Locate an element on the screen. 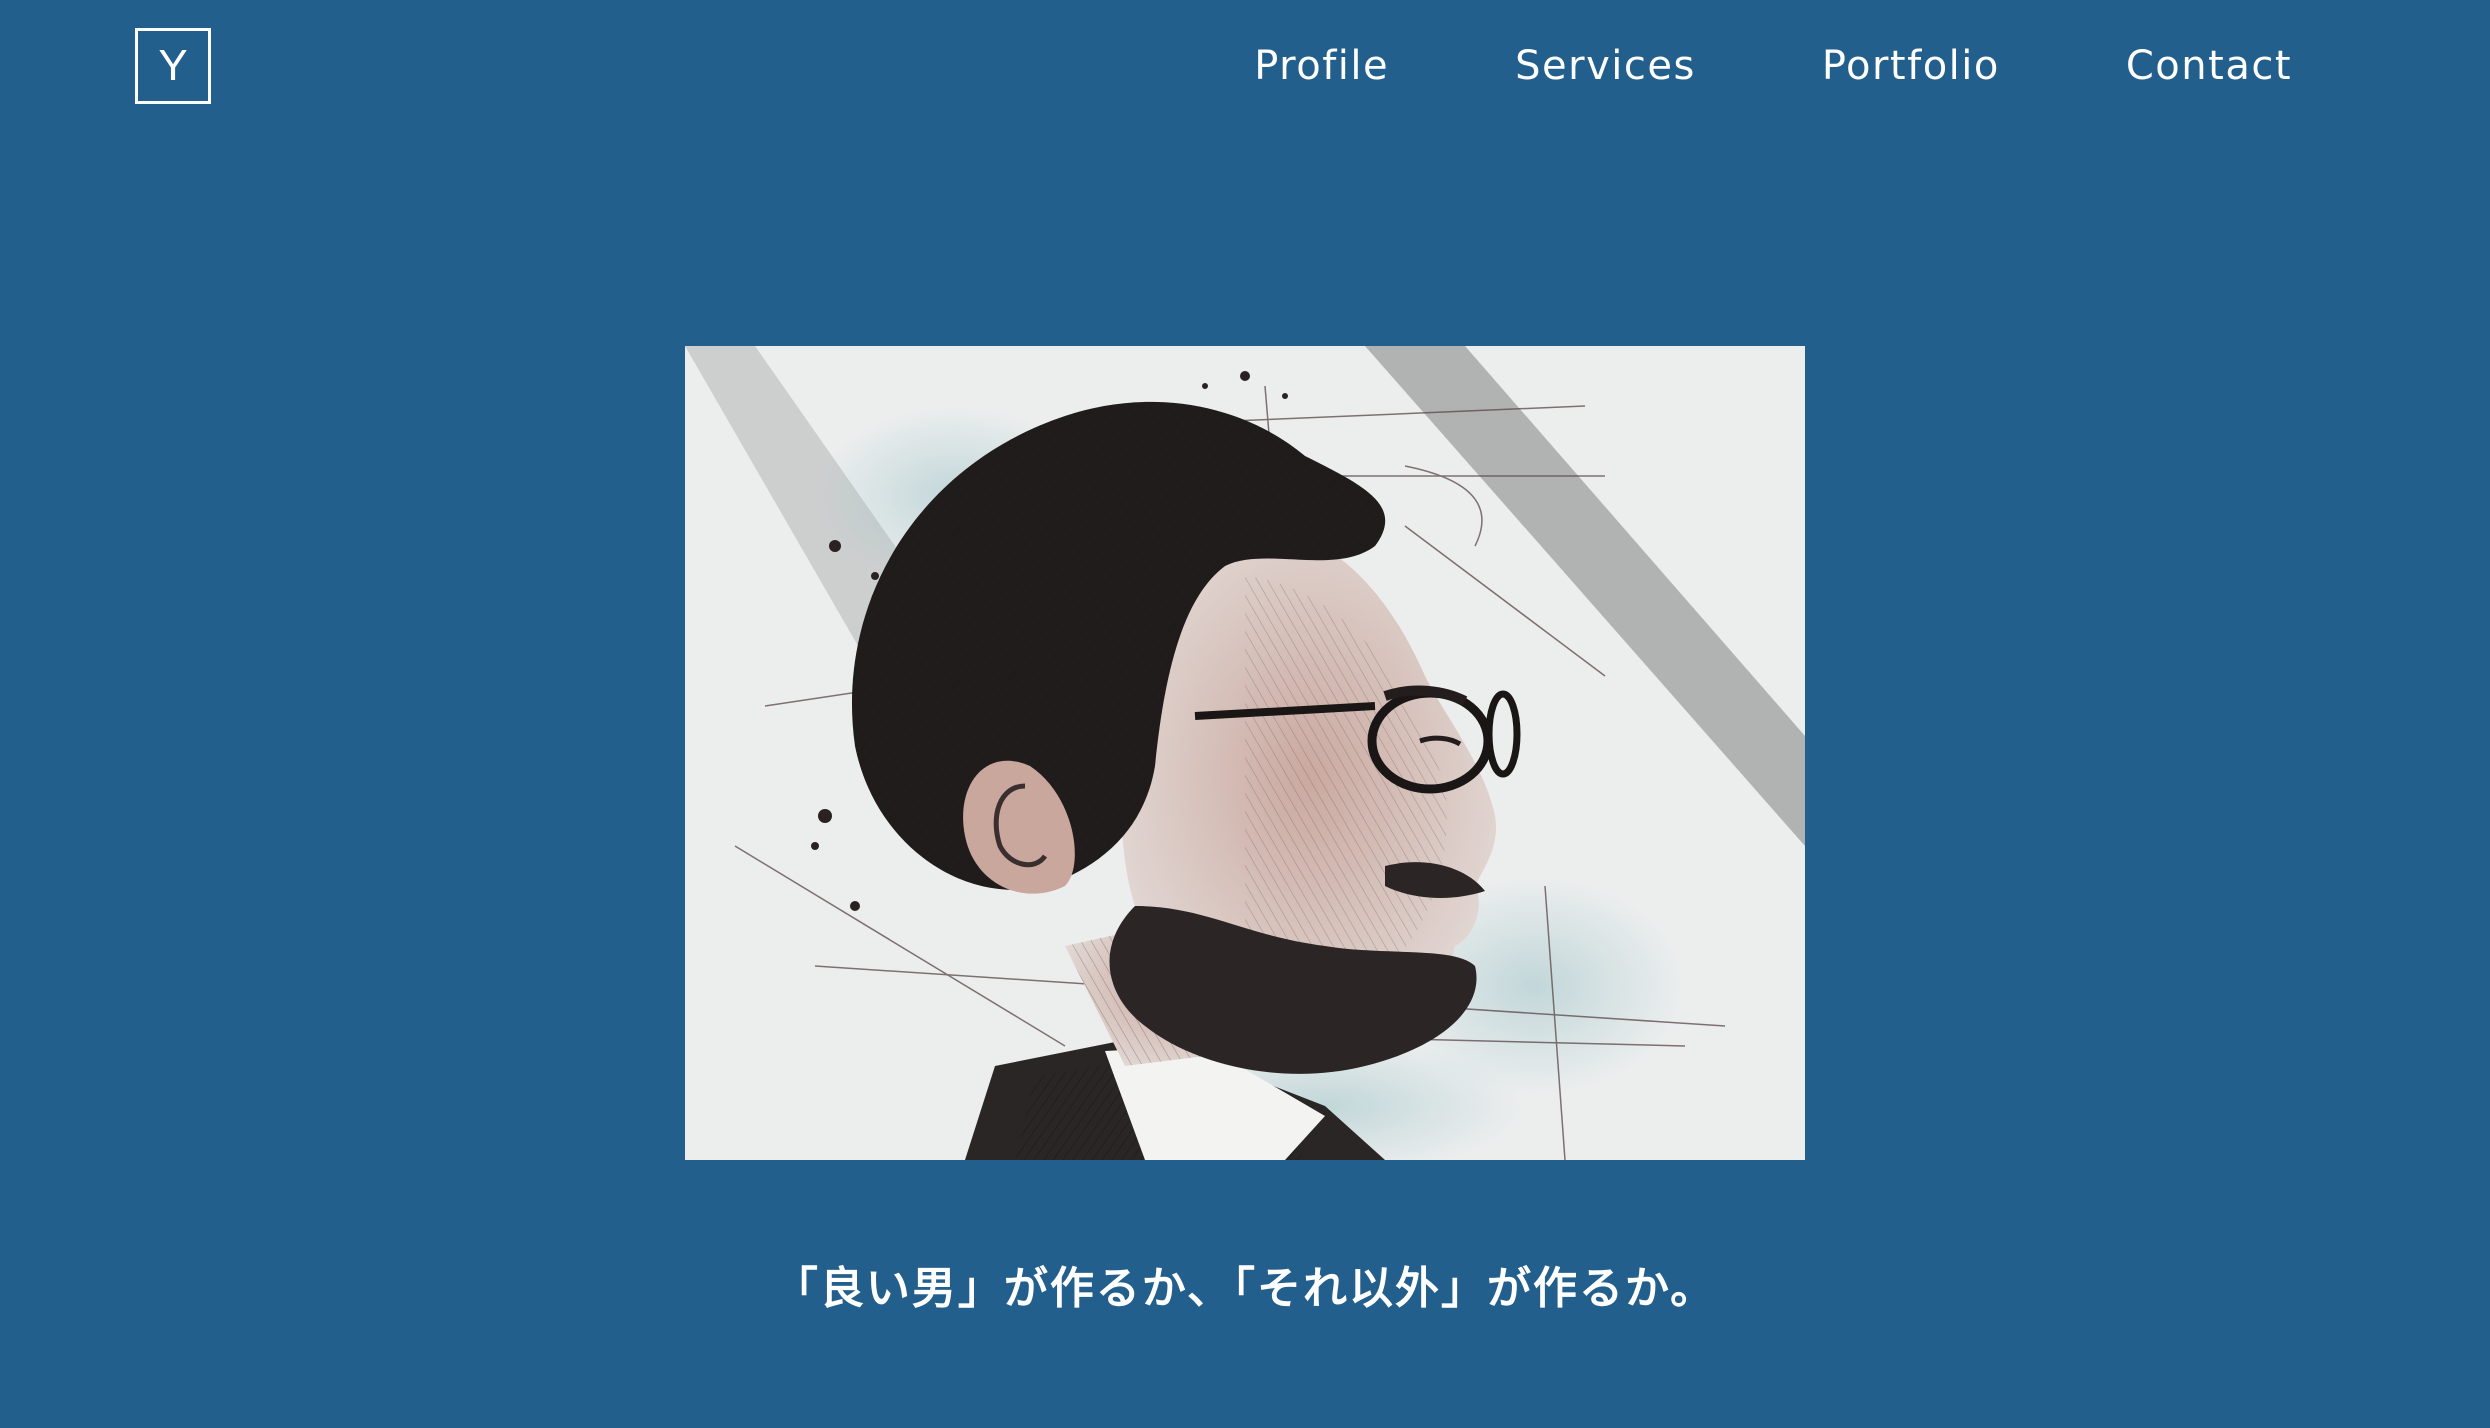 This screenshot has height=1428, width=2490. nav-portfolio: Portfolio is located at coordinates (1911, 66).